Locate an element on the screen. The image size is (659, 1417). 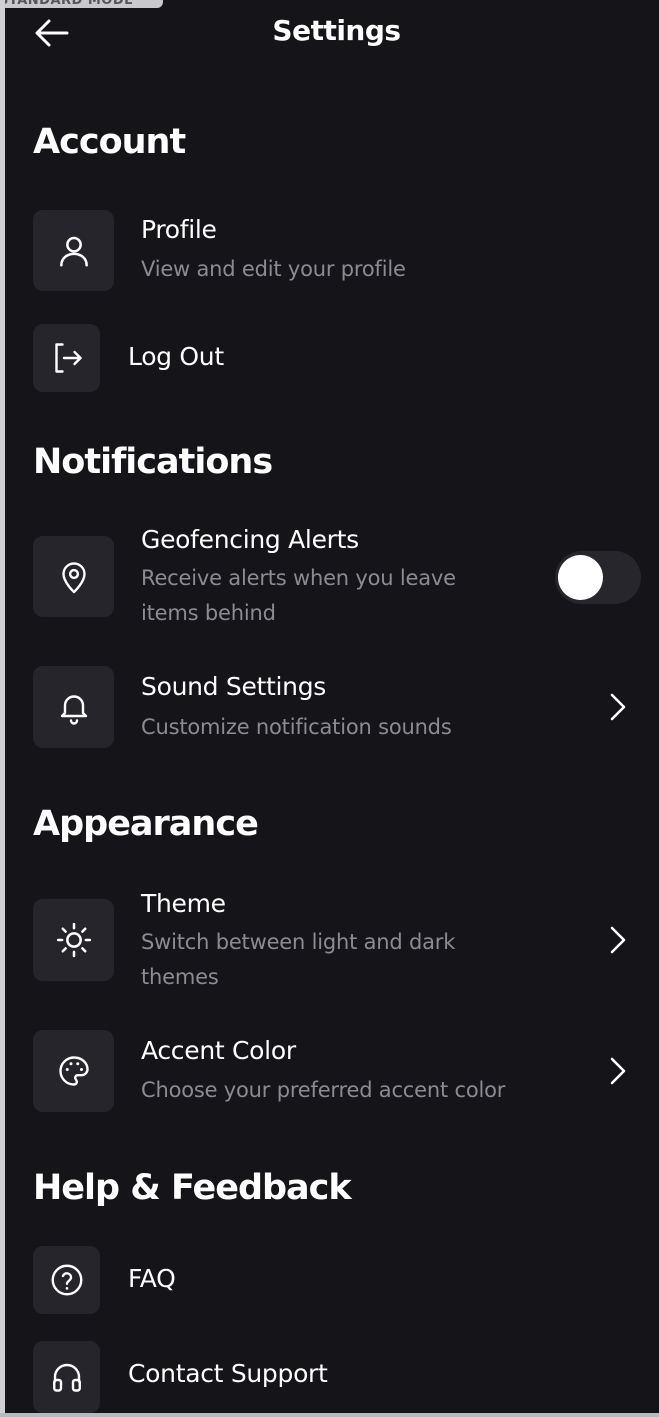
bell-icon is located at coordinates (73, 710).